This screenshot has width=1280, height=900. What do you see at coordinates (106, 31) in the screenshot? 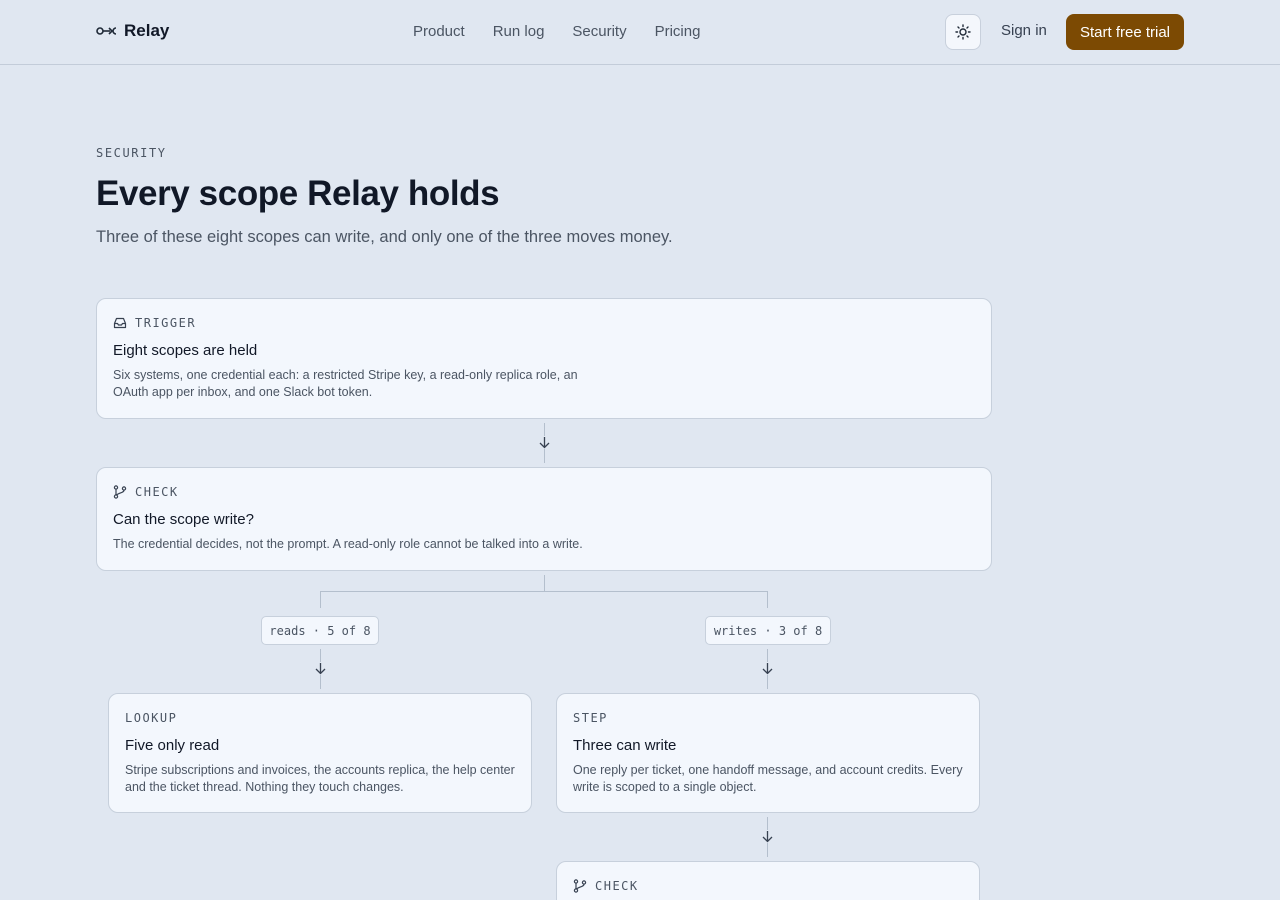
I see `relay-logo-icon` at bounding box center [106, 31].